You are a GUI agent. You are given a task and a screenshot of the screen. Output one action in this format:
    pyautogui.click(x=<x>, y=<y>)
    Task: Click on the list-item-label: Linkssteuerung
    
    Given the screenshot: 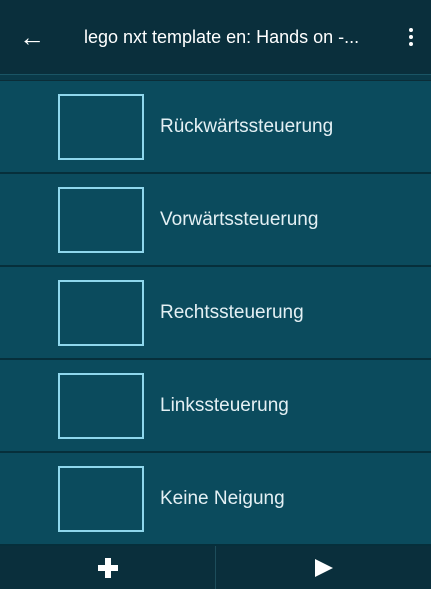 What is the action you would take?
    pyautogui.click(x=224, y=405)
    